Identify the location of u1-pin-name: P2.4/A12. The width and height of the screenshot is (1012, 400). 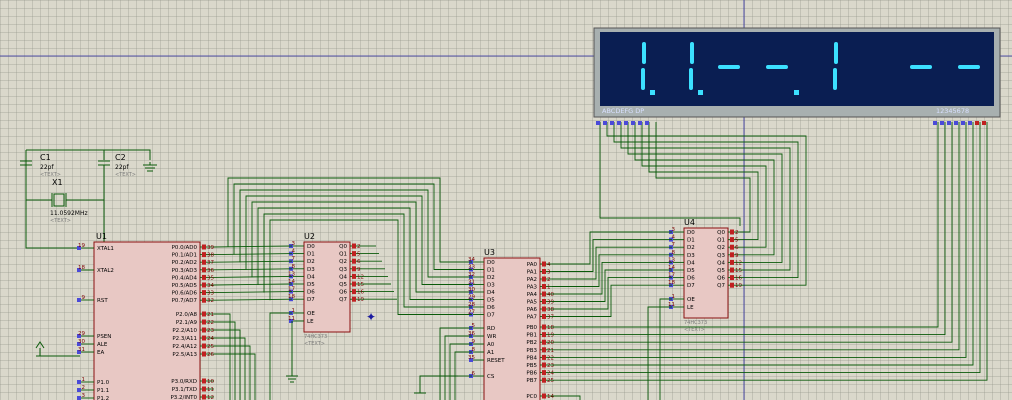
(184, 347).